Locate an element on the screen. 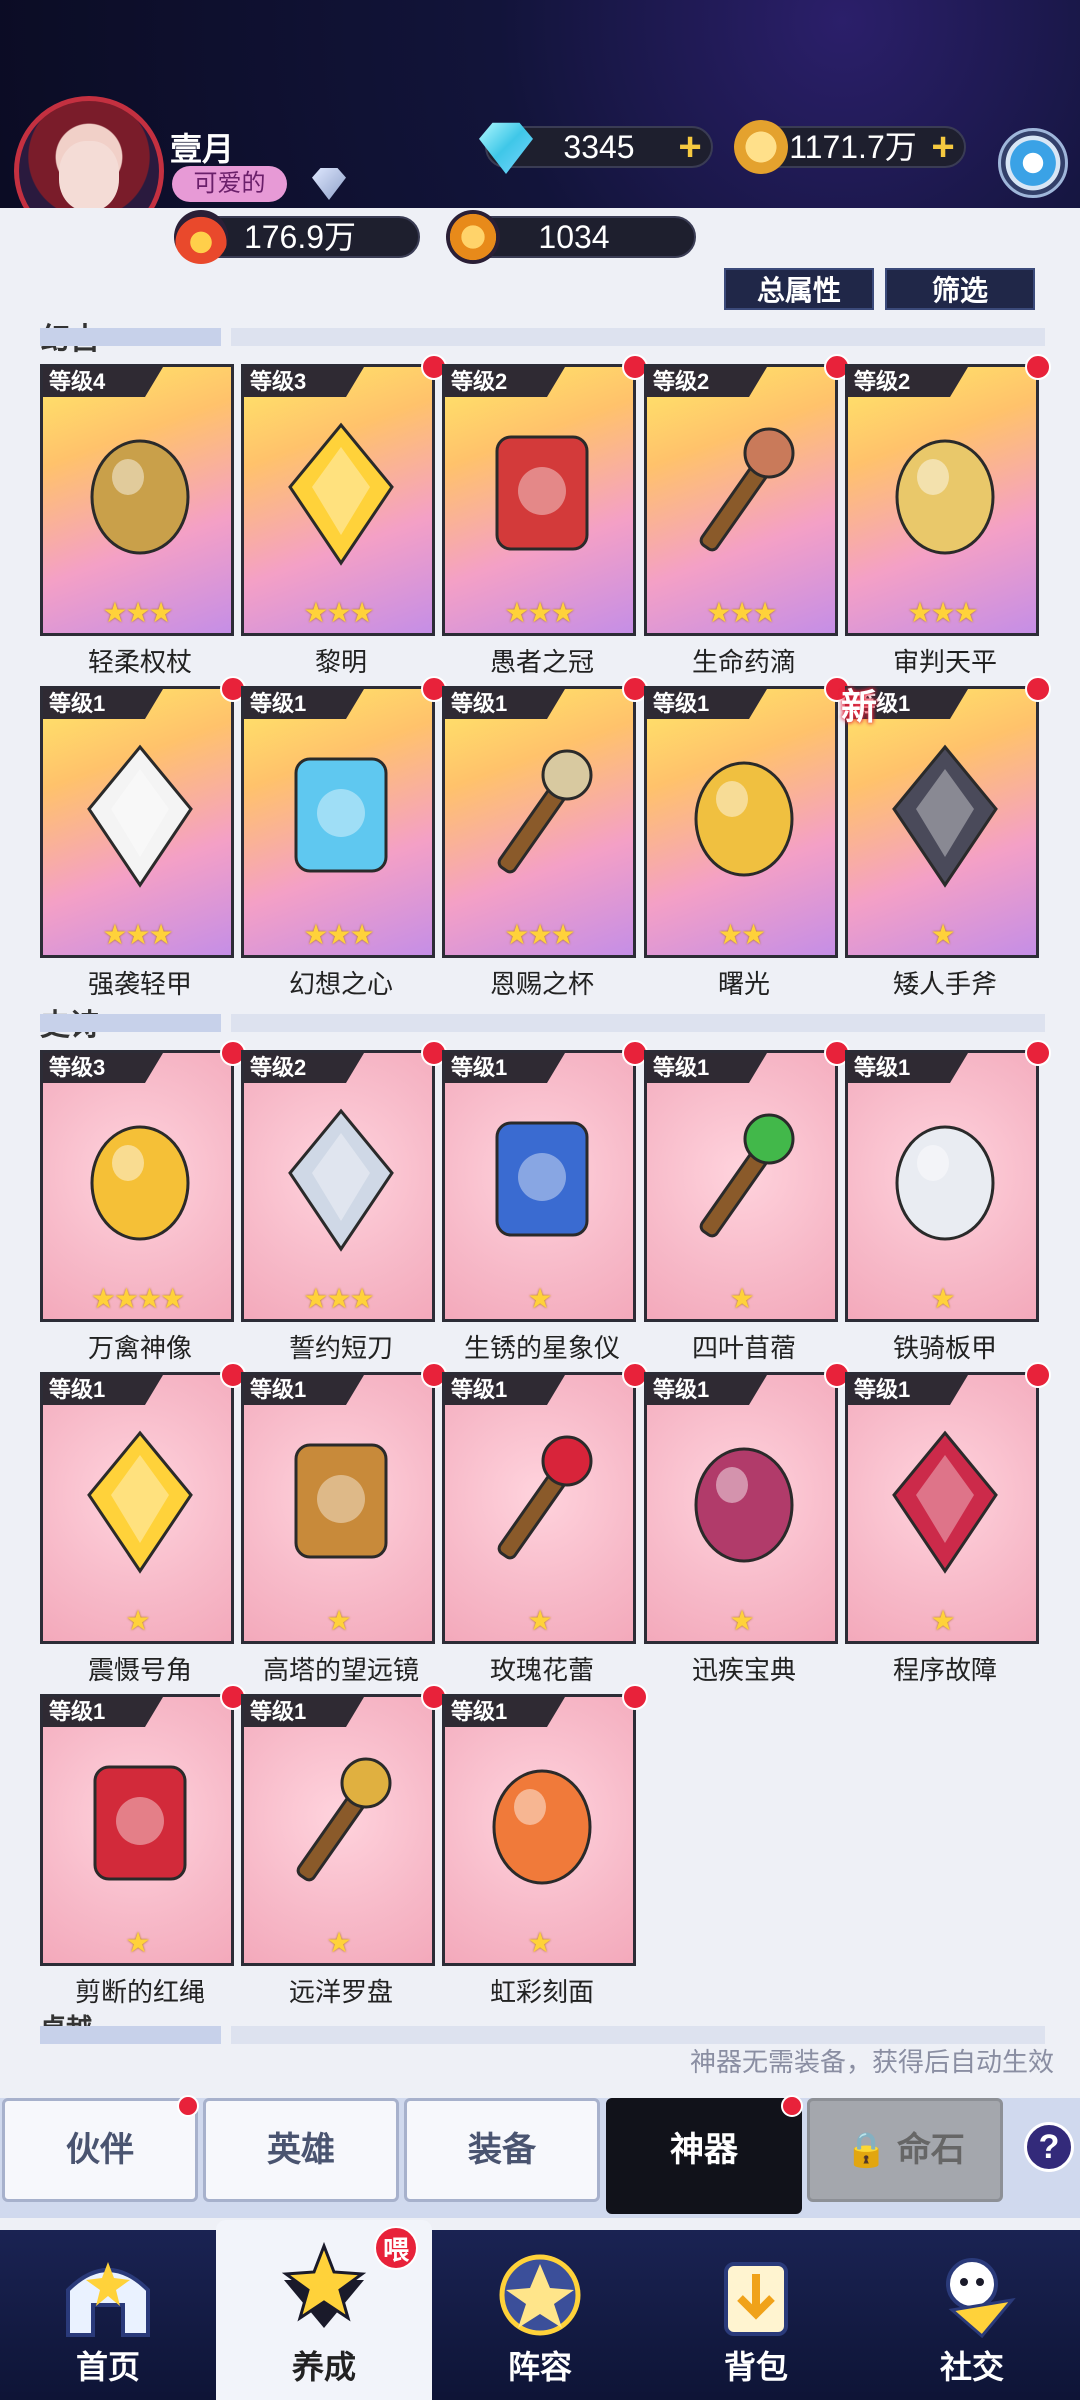 This screenshot has width=1080, height=2400. artifact-name: 恩赐之杯 is located at coordinates (541, 984).